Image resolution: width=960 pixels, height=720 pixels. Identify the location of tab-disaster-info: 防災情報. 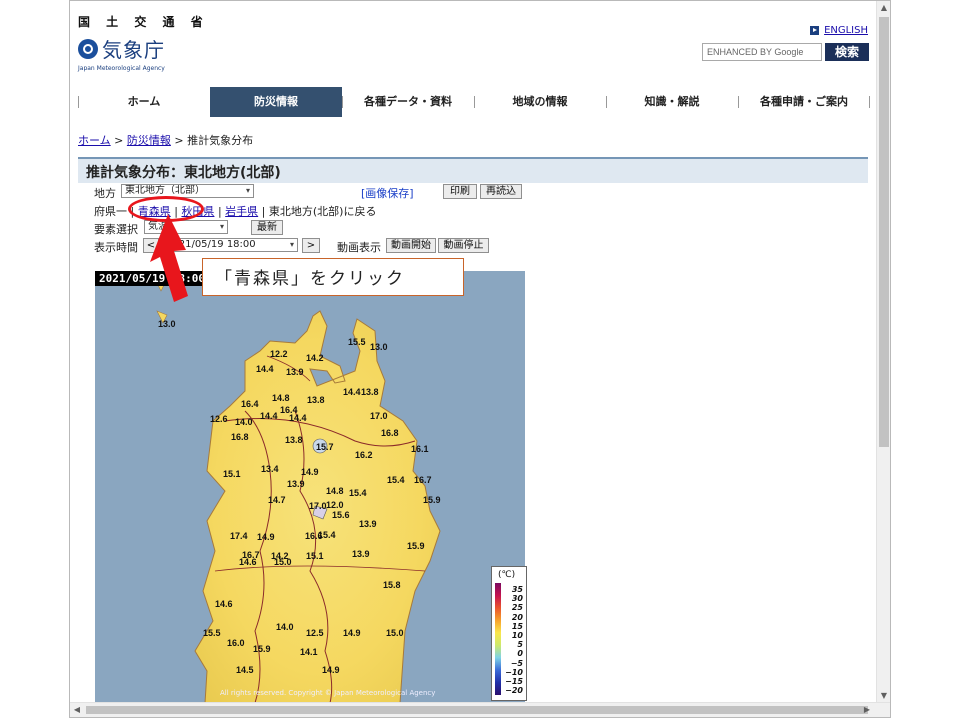
(276, 102).